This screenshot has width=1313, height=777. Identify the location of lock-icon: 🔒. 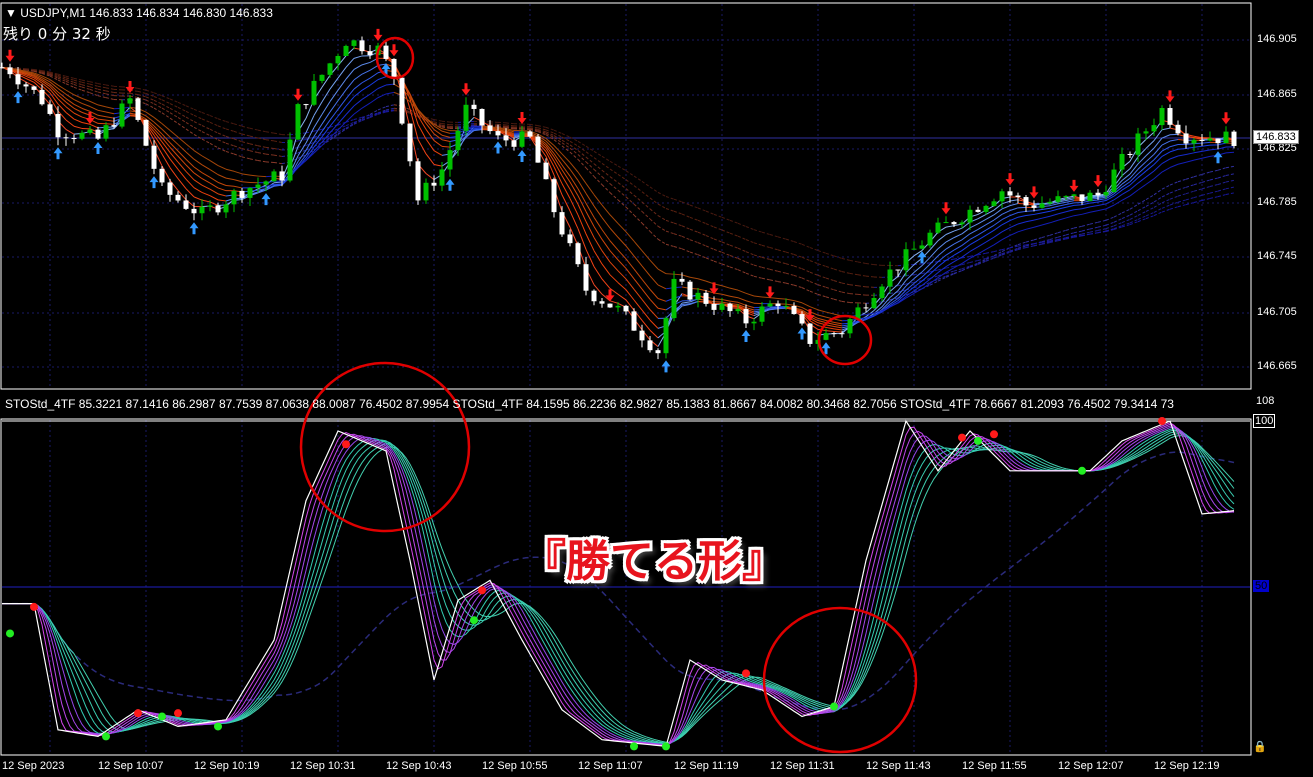
(1260, 746).